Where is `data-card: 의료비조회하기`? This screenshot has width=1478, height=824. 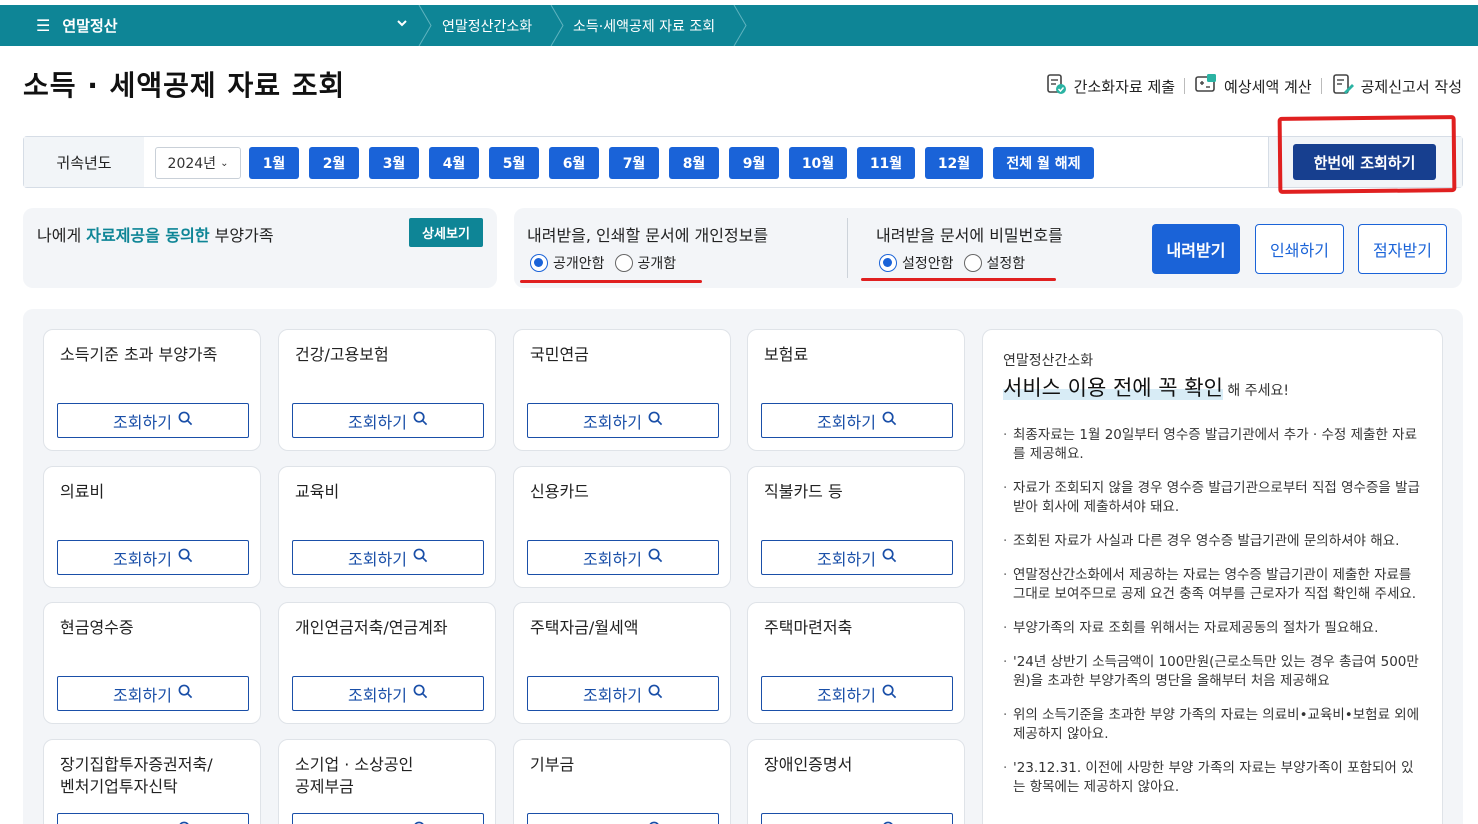
data-card: 의료비조회하기 is located at coordinates (152, 527).